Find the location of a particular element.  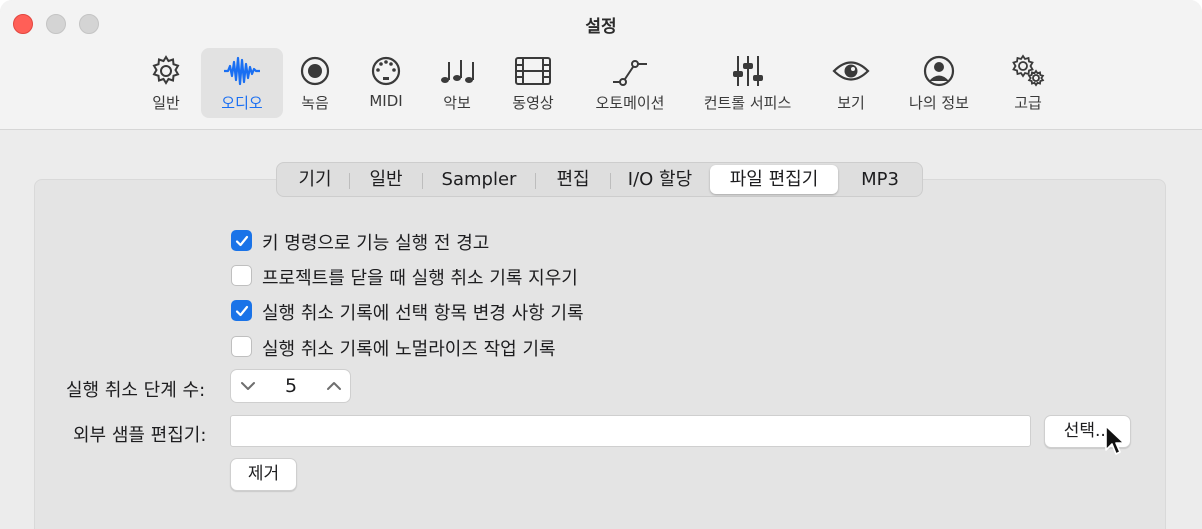

toolbar-item-label: 고급 is located at coordinates (1028, 103).